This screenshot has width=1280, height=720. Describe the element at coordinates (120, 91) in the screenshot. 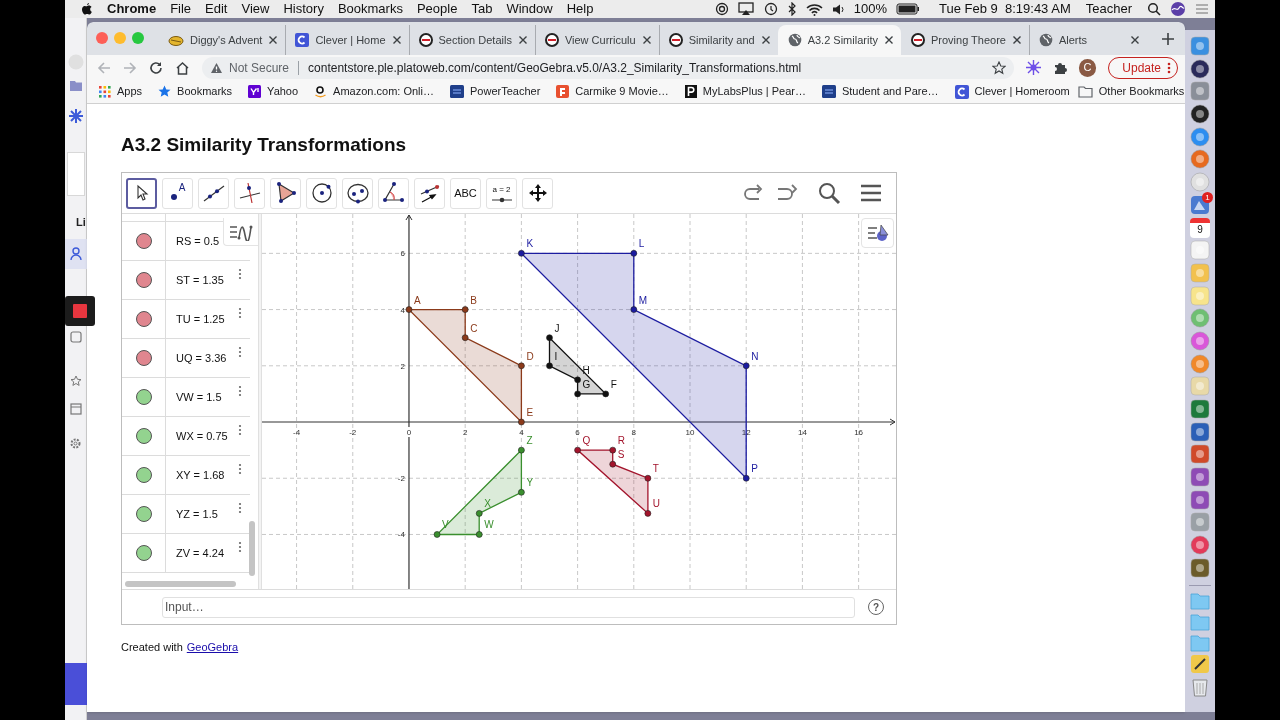

I see `bookmark: Apps` at that location.